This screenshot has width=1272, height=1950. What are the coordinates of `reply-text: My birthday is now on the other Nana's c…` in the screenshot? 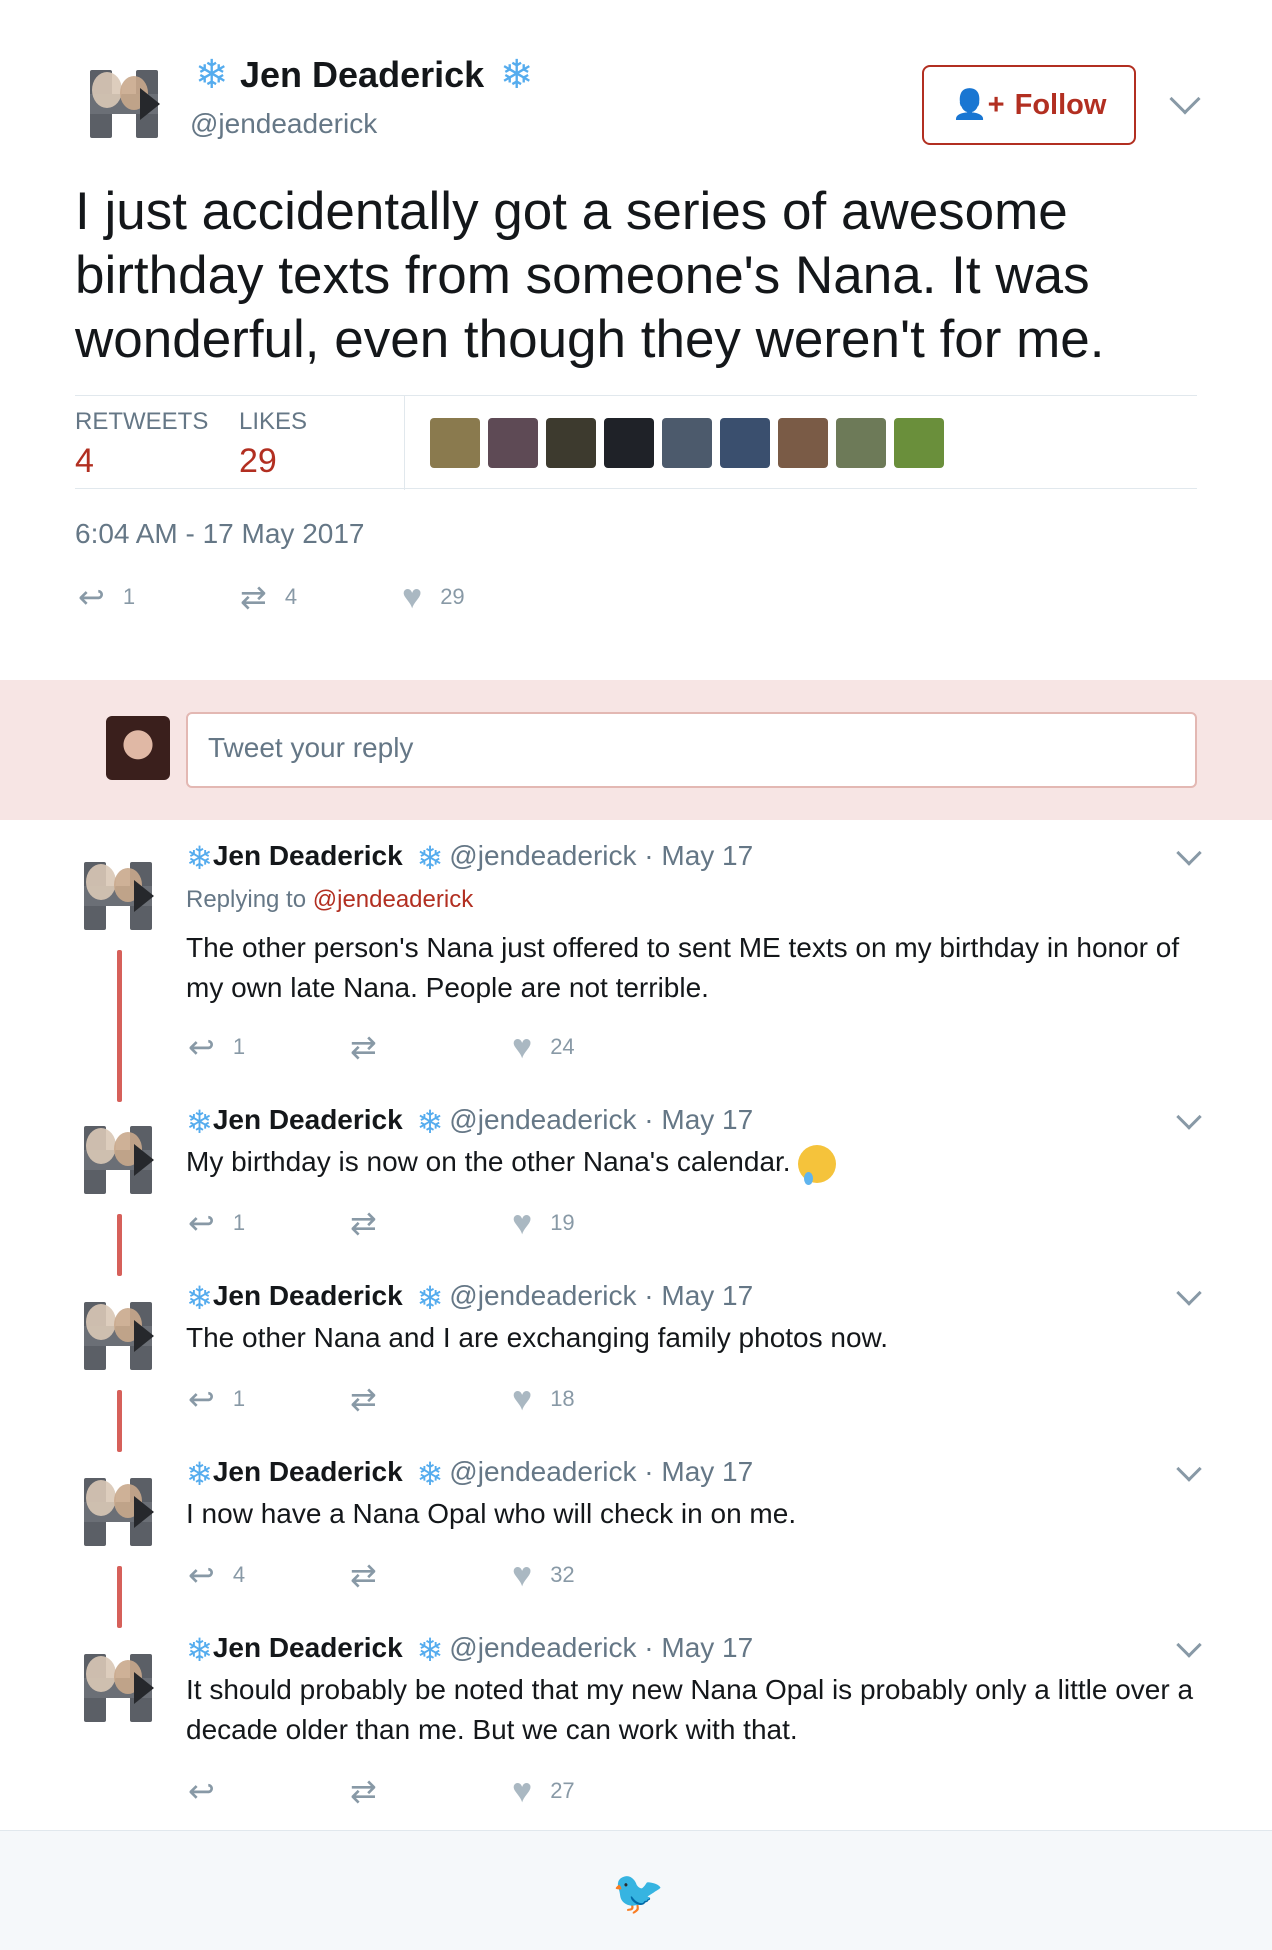 It's located at (696, 1163).